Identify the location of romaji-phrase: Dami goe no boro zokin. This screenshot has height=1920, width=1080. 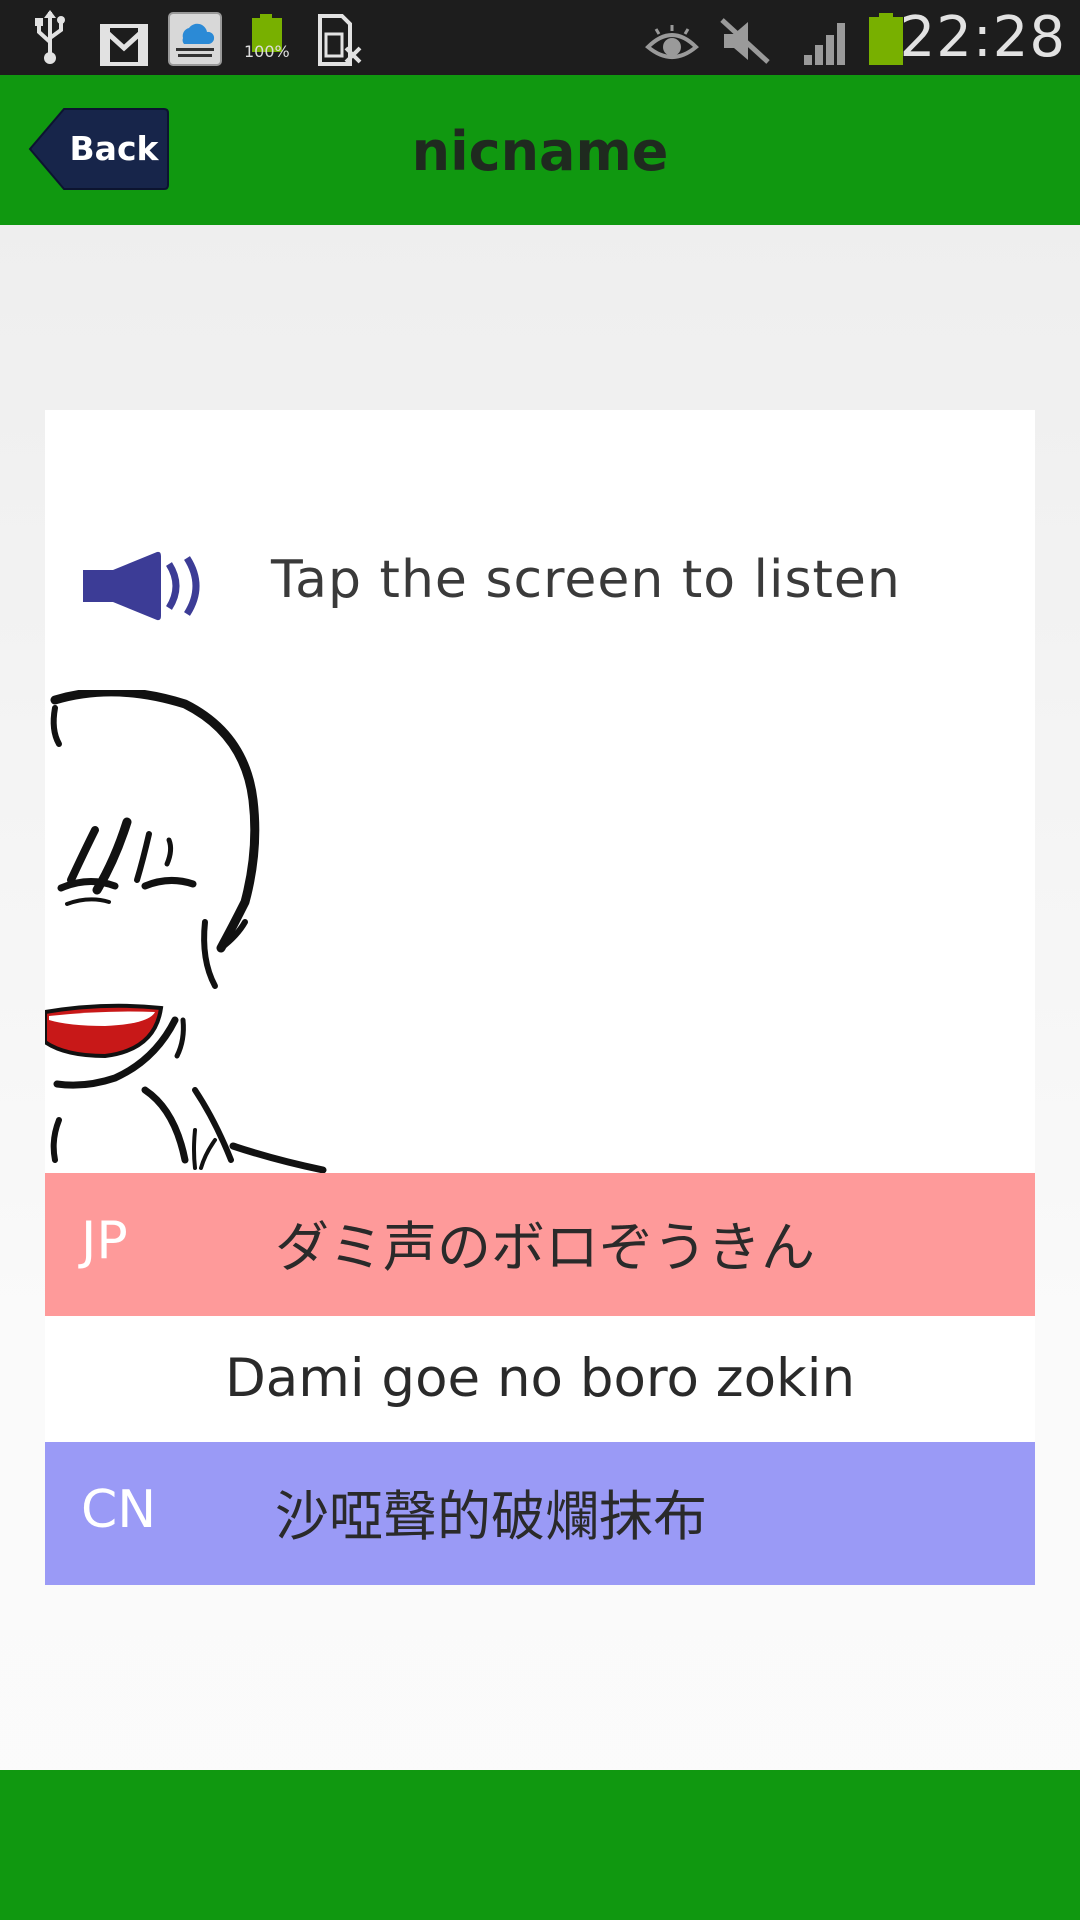
(540, 1378).